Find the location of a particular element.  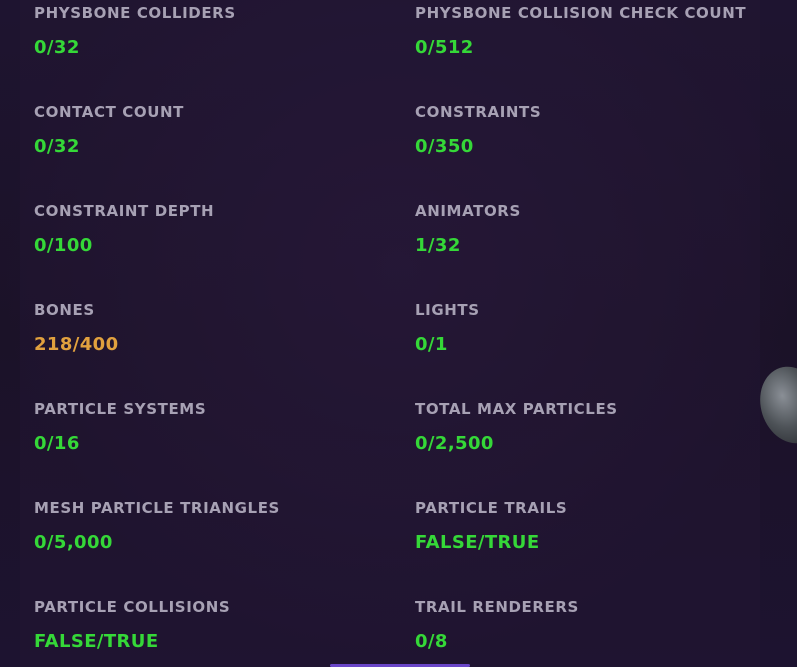

stat-label: TRAIL RENDERERS is located at coordinates (497, 607).